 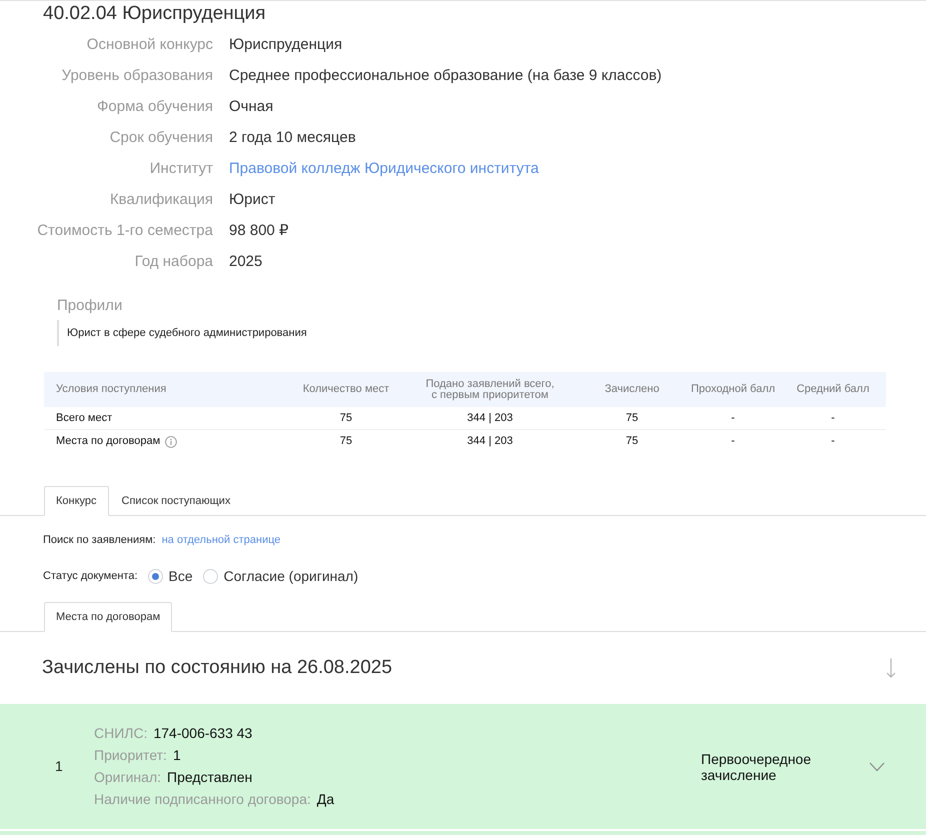 What do you see at coordinates (181, 169) in the screenshot?
I see `detail-label: Институт` at bounding box center [181, 169].